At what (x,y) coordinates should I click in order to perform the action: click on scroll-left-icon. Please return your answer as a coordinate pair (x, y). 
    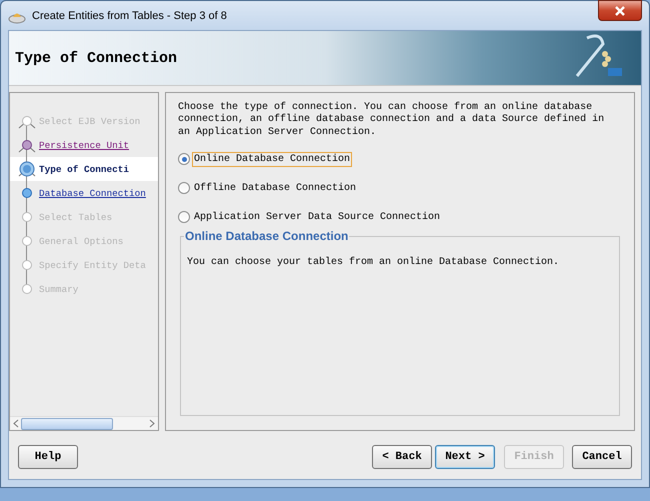
    Looking at the image, I should click on (15, 423).